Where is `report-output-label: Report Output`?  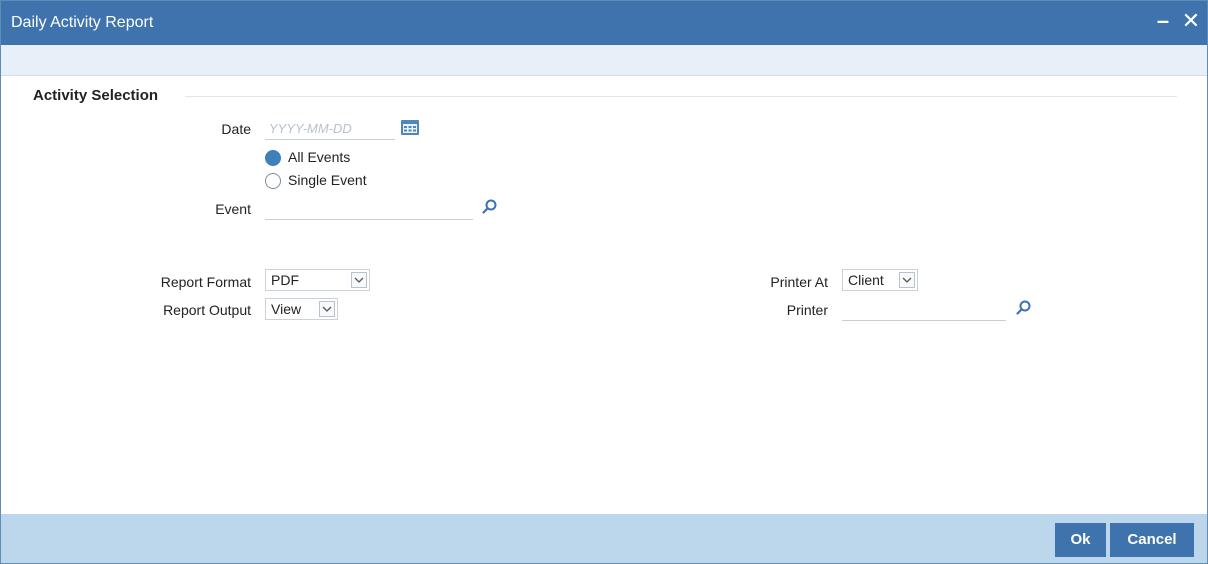
report-output-label: Report Output is located at coordinates (207, 310).